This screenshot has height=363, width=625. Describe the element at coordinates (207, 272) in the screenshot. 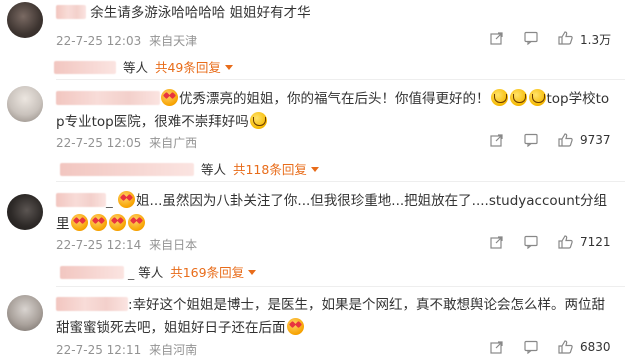

I see `replies-count-link: 共169条回复` at that location.